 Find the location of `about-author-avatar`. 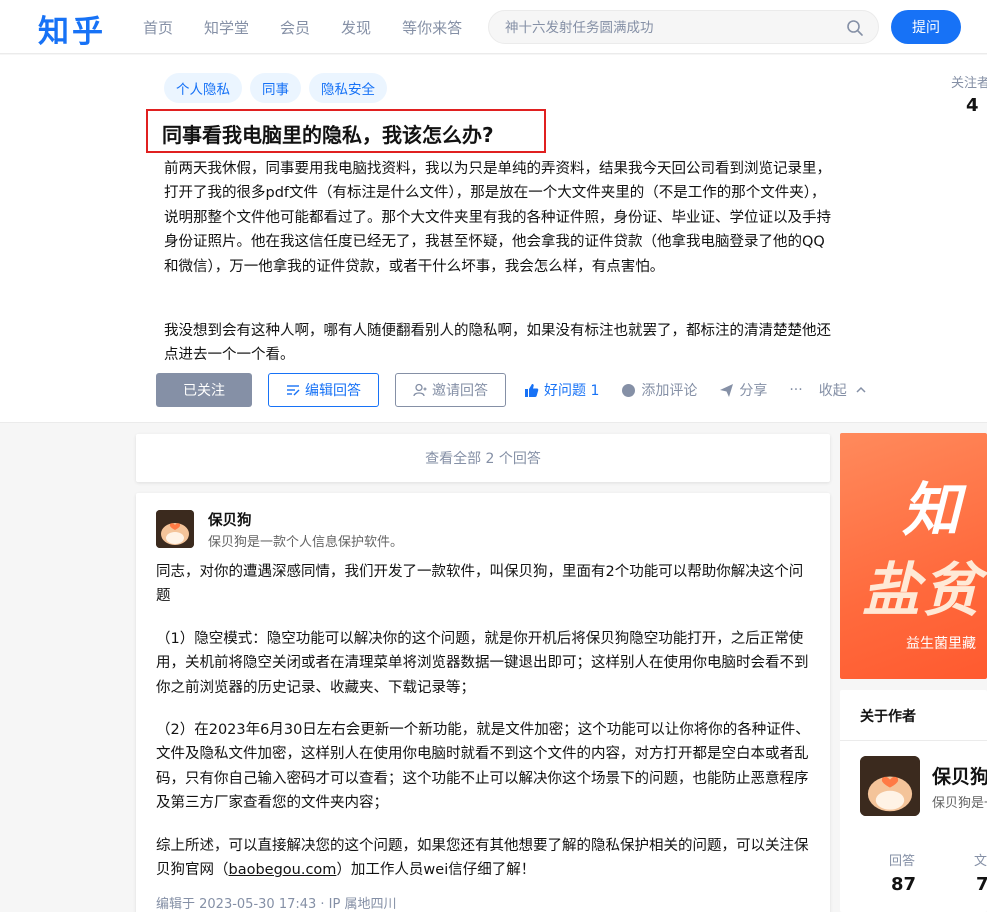

about-author-avatar is located at coordinates (890, 786).